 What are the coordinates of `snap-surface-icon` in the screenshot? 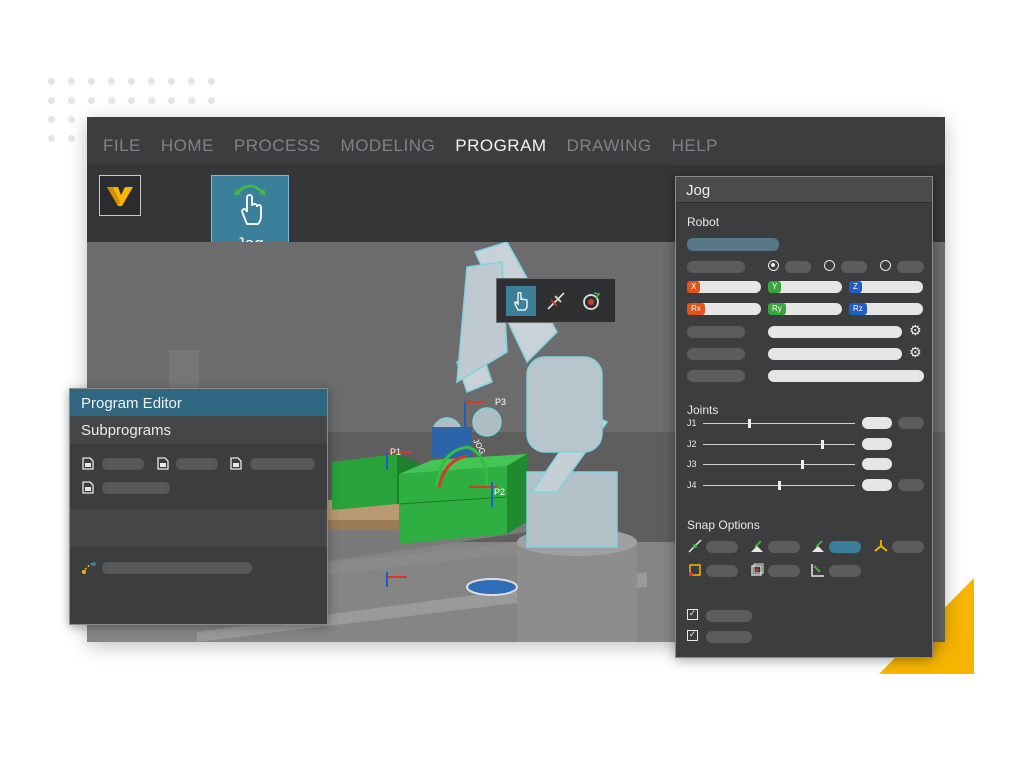 It's located at (818, 546).